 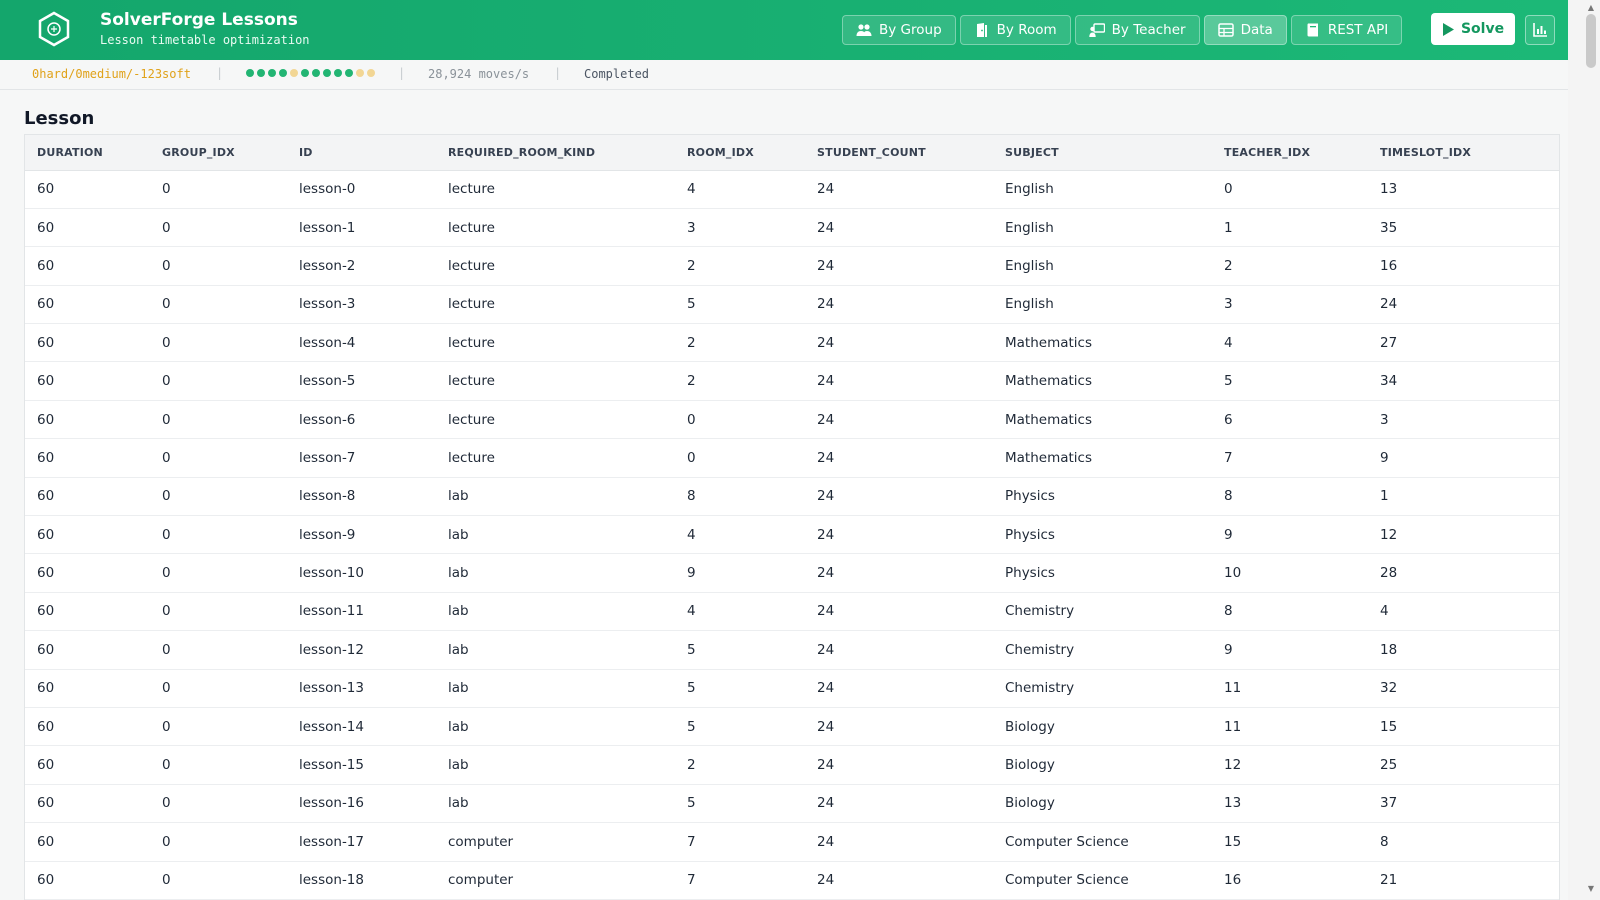 I want to click on table-row: 60 0 lesson-3 lecture 5 24 English 3 24, so click(x=792, y=305).